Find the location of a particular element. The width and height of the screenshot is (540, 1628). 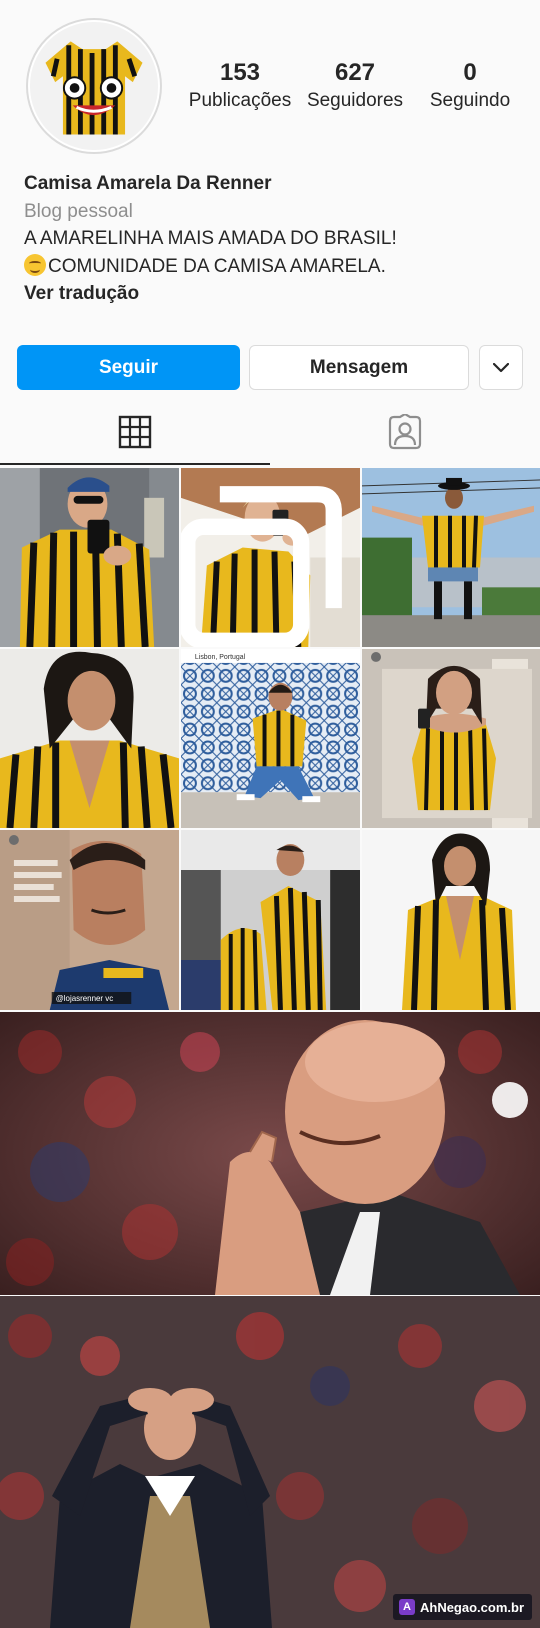

profile-name: Camisa Amarela Da Renner is located at coordinates (148, 183).